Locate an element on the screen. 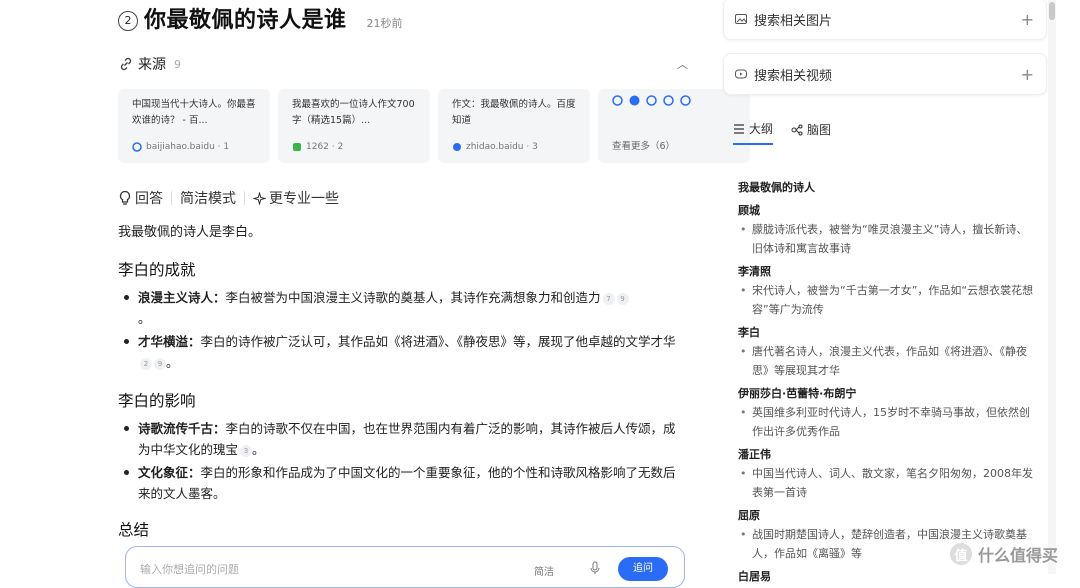 This screenshot has width=1080, height=588. source-card-site: baijiahao.baidu · 1 is located at coordinates (188, 147).